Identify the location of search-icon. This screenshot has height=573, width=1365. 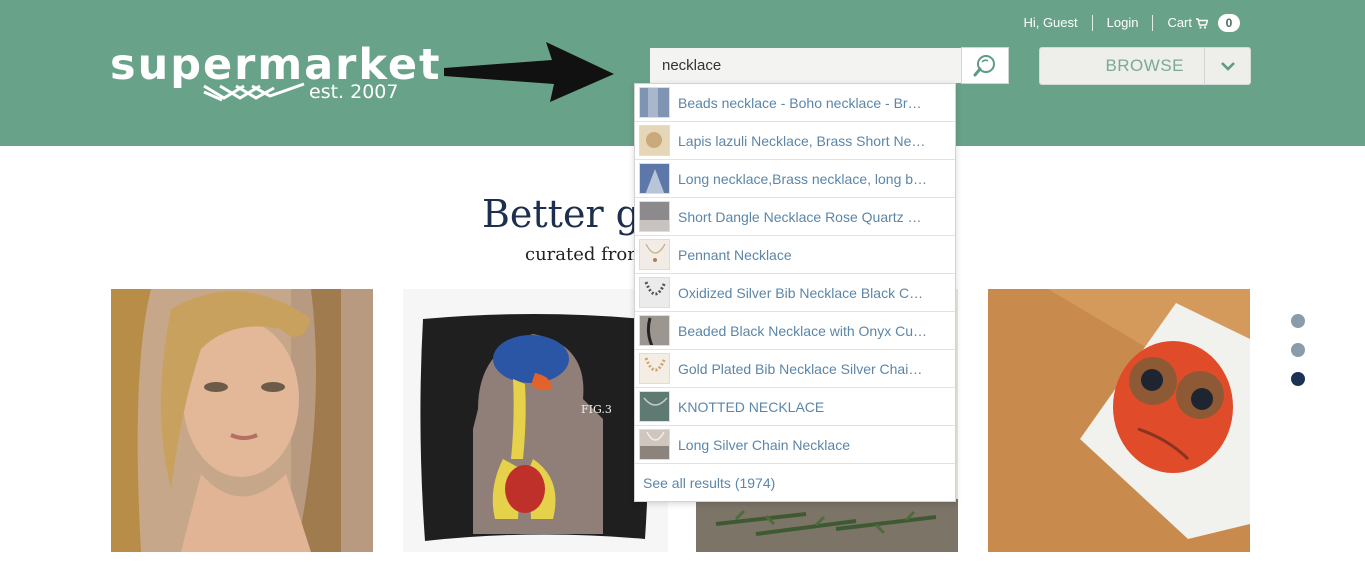
(984, 65).